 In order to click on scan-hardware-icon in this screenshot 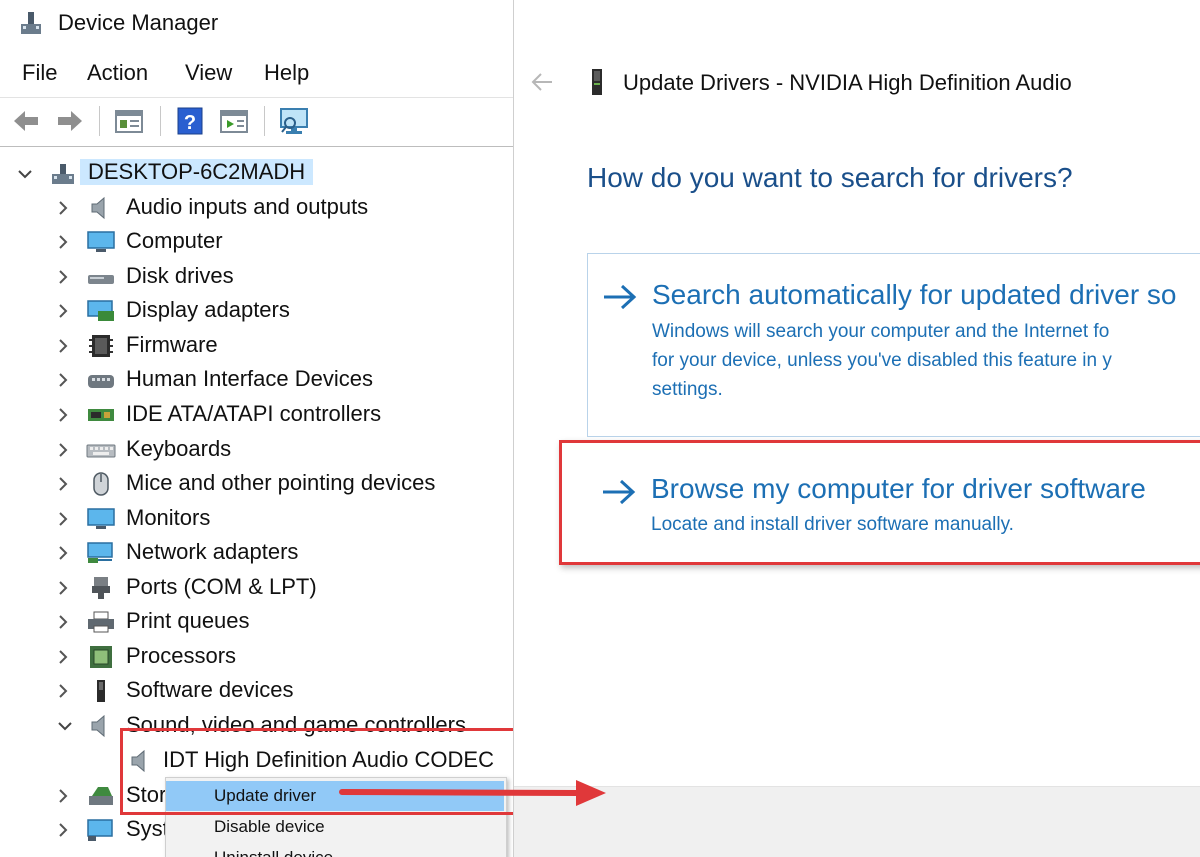, I will do `click(294, 121)`.